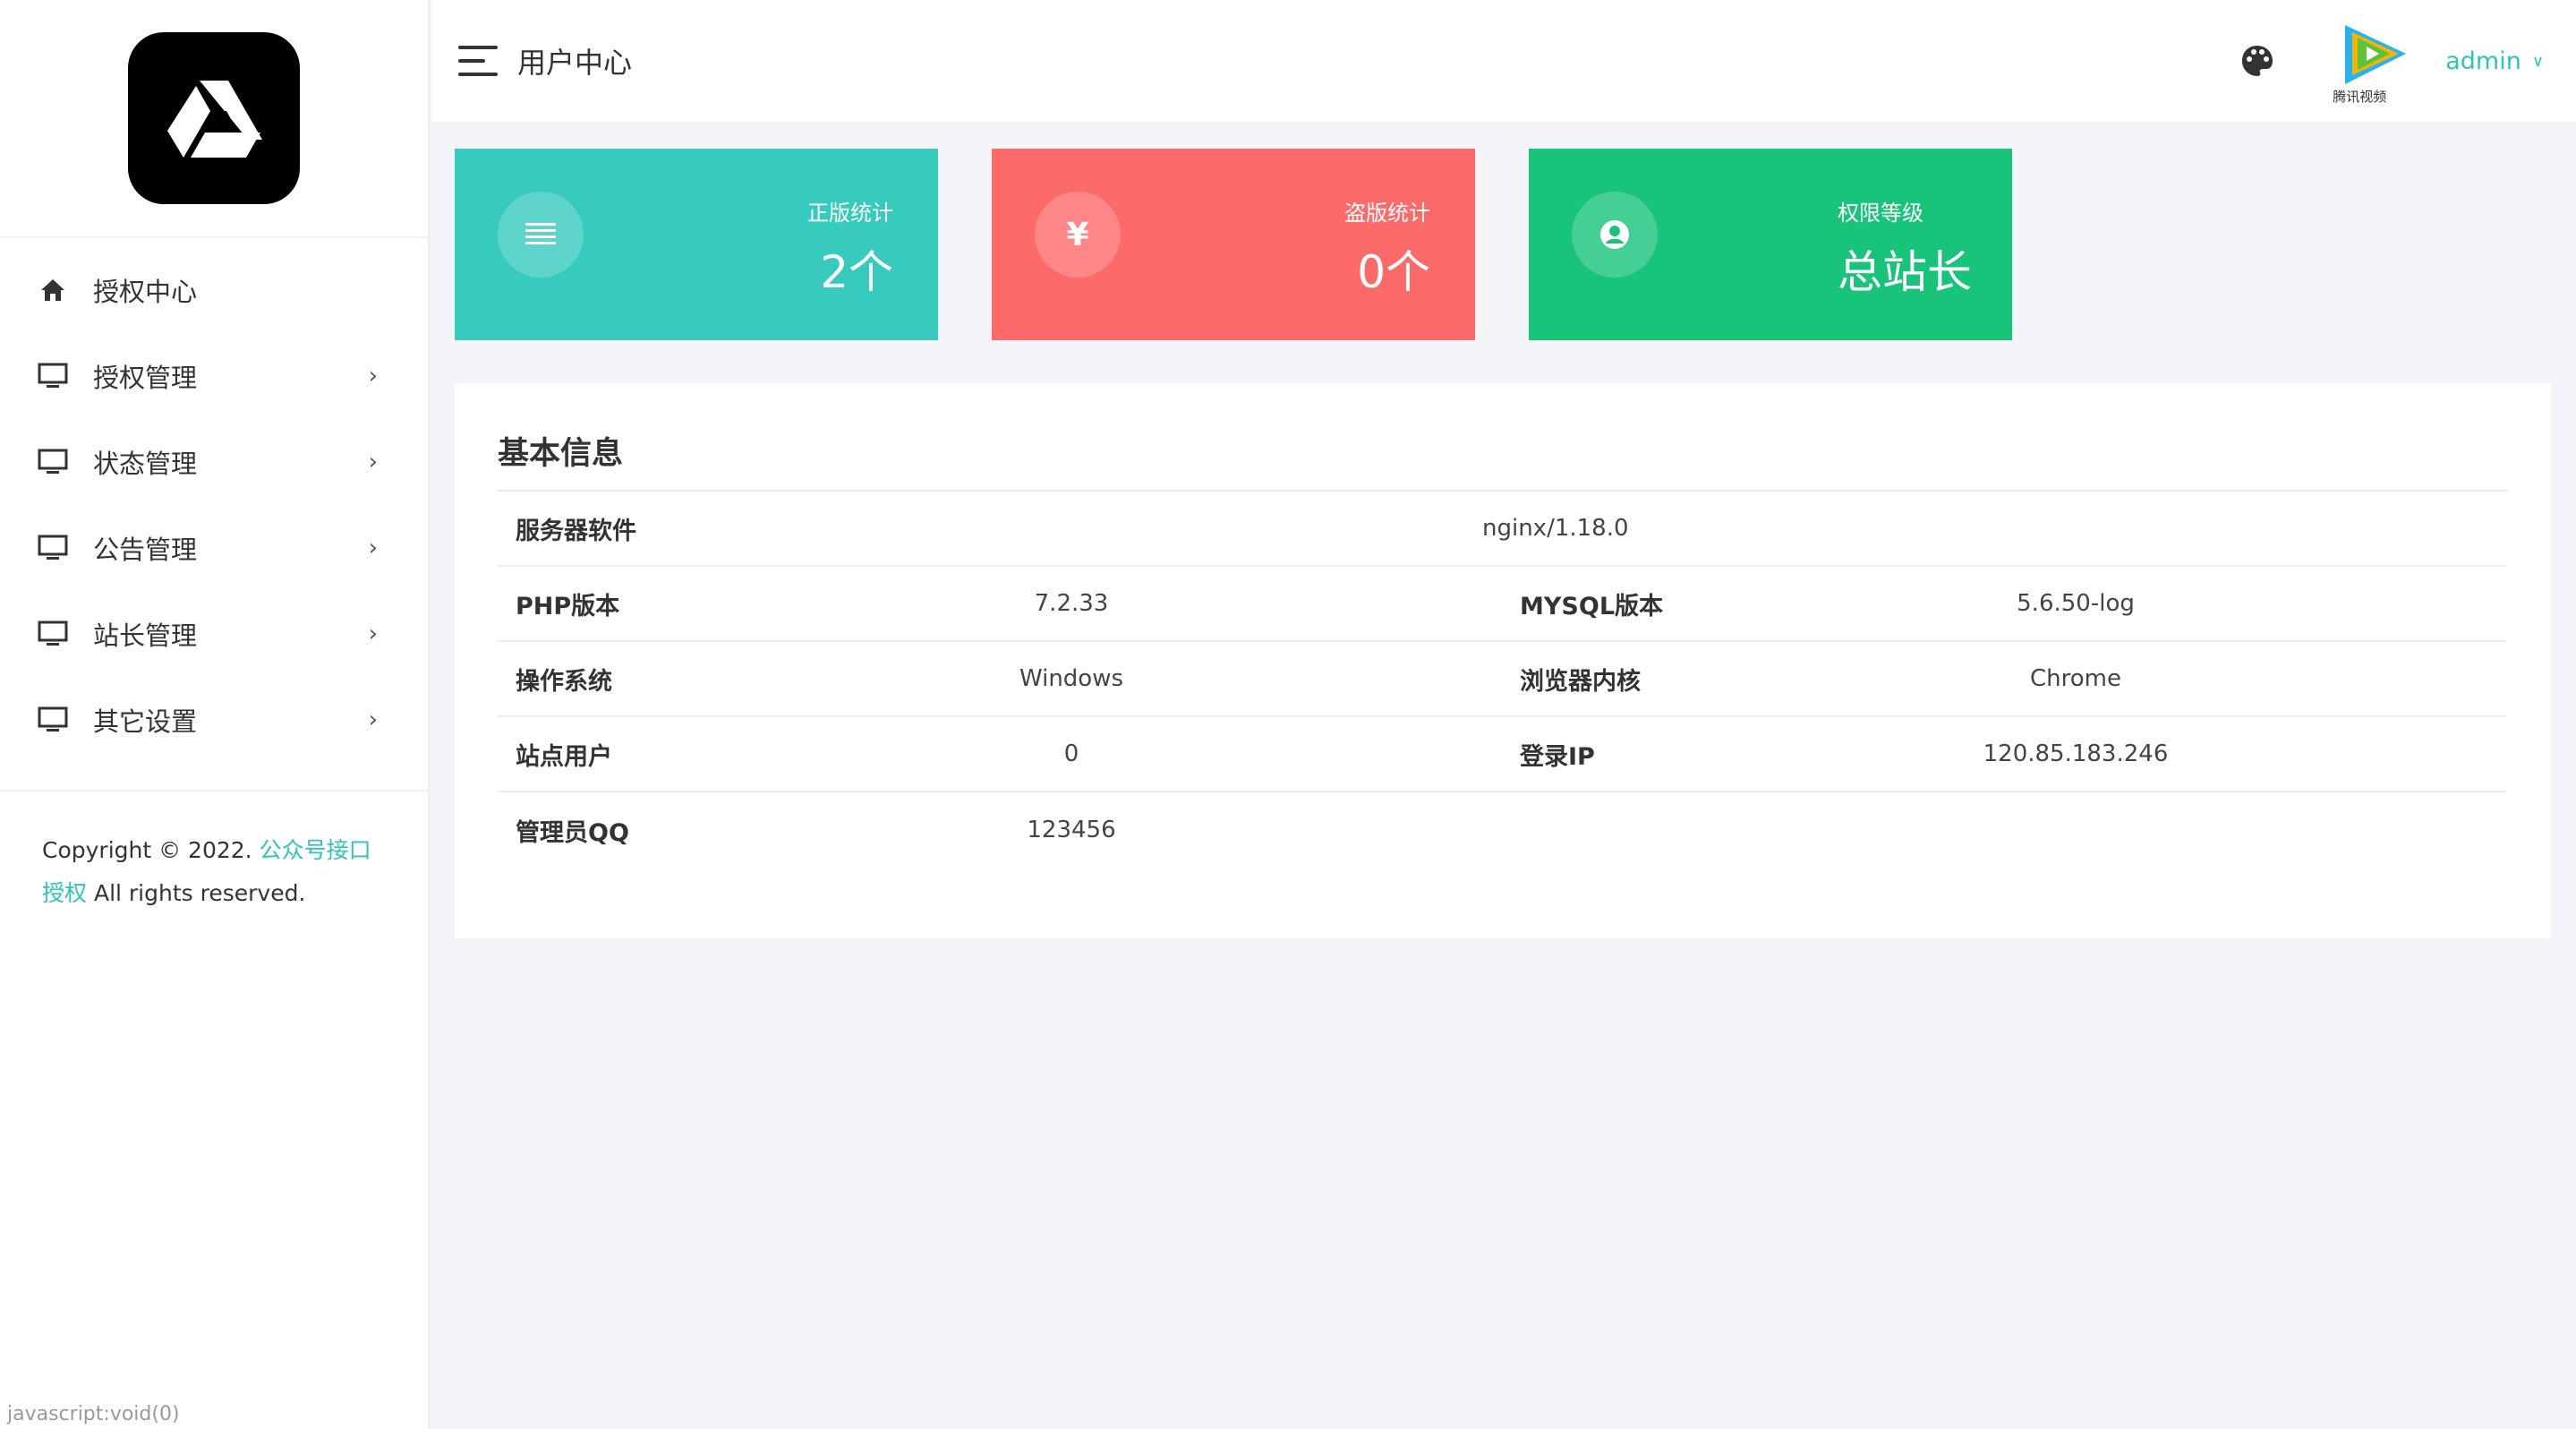 Image resolution: width=2576 pixels, height=1429 pixels. Describe the element at coordinates (564, 756) in the screenshot. I see `info-key: 站点用户` at that location.